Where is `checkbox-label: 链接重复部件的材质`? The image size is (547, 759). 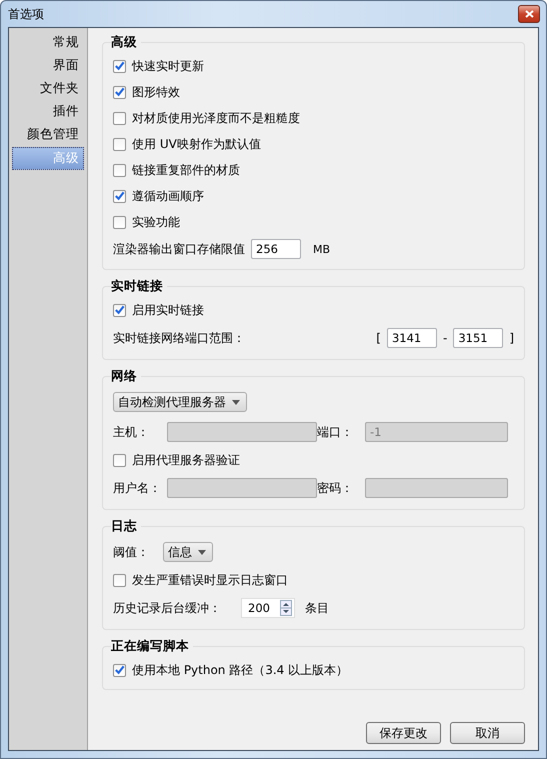
checkbox-label: 链接重复部件的材质 is located at coordinates (186, 170).